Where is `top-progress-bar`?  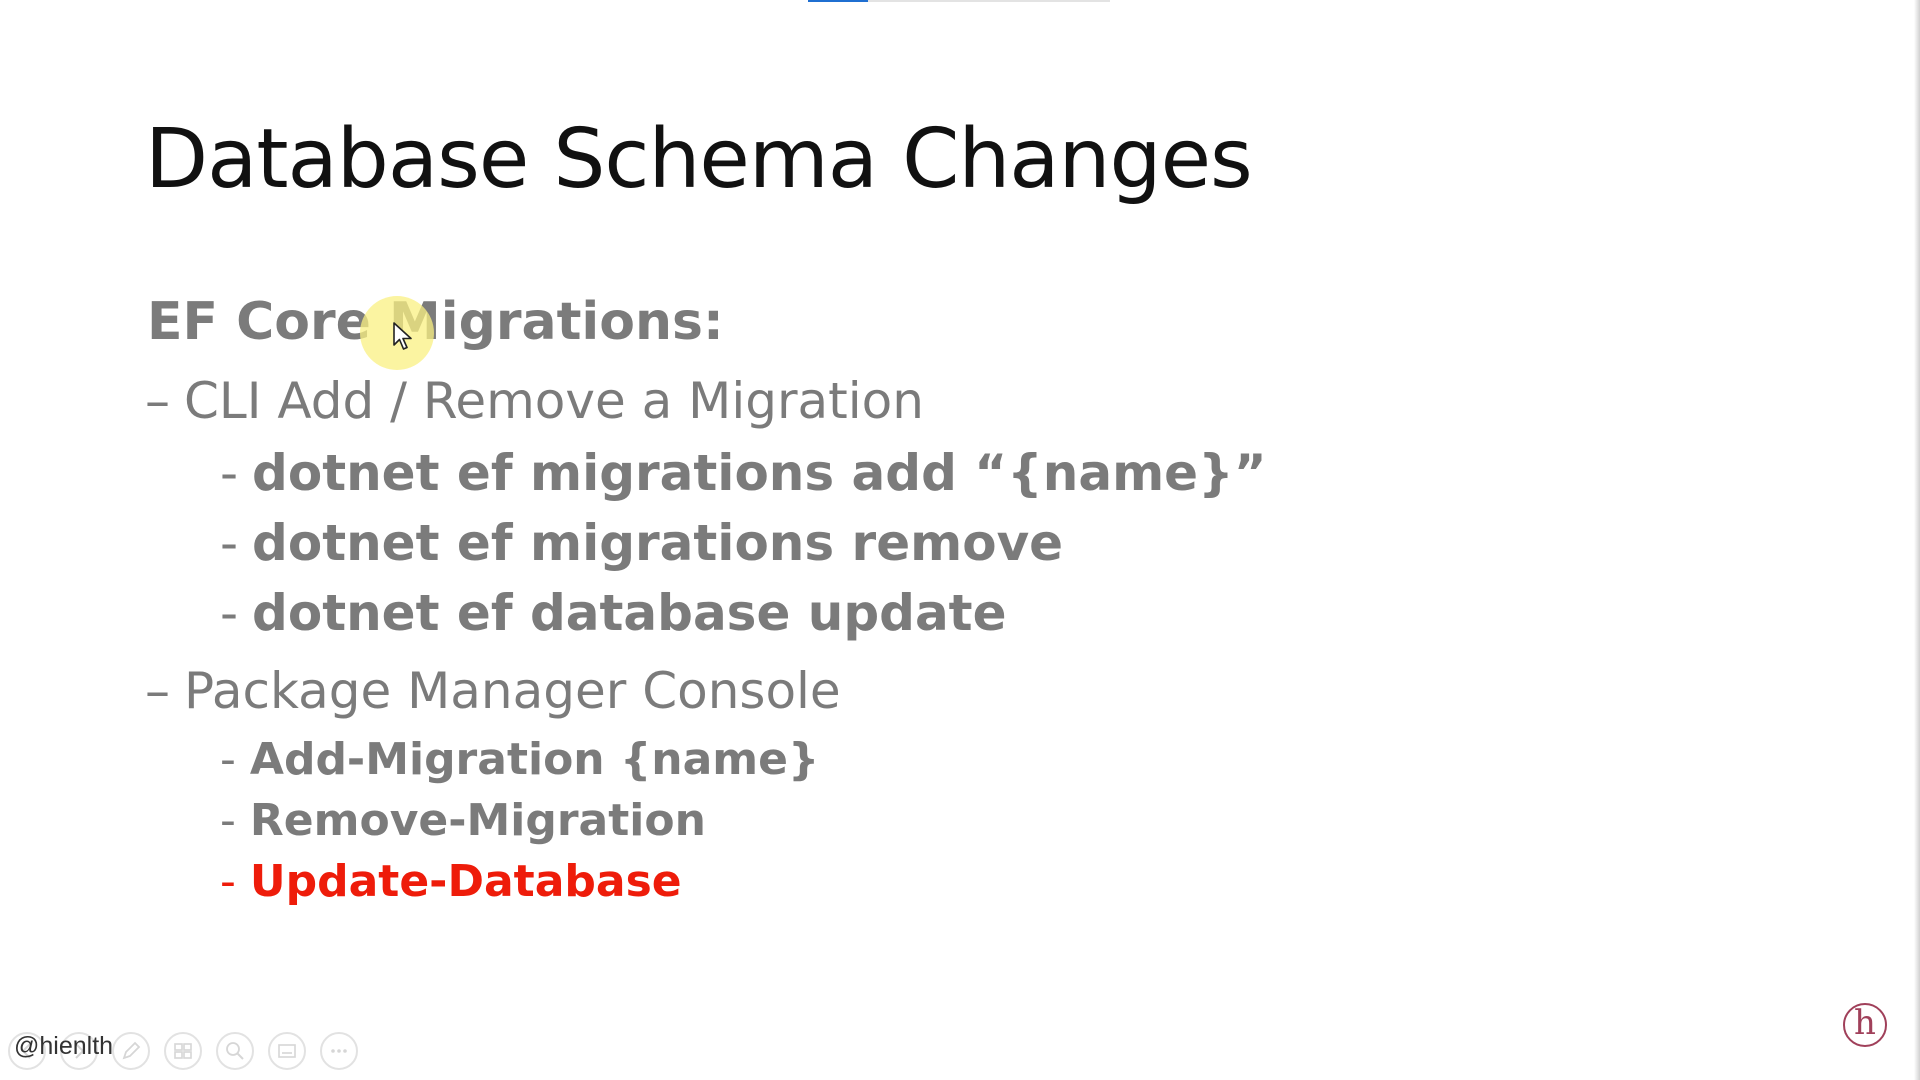 top-progress-bar is located at coordinates (959, 1).